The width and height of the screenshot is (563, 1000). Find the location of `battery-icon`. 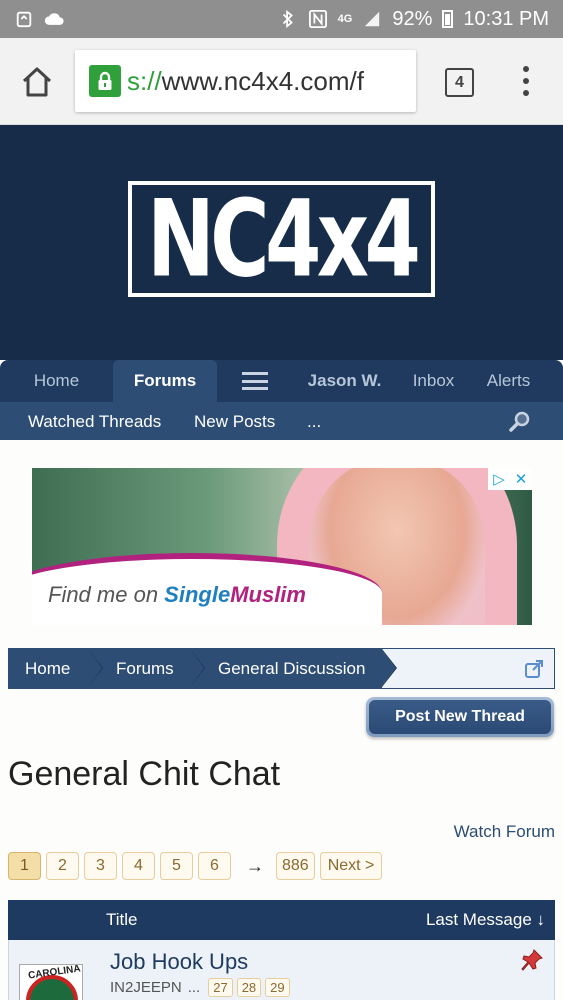

battery-icon is located at coordinates (448, 19).